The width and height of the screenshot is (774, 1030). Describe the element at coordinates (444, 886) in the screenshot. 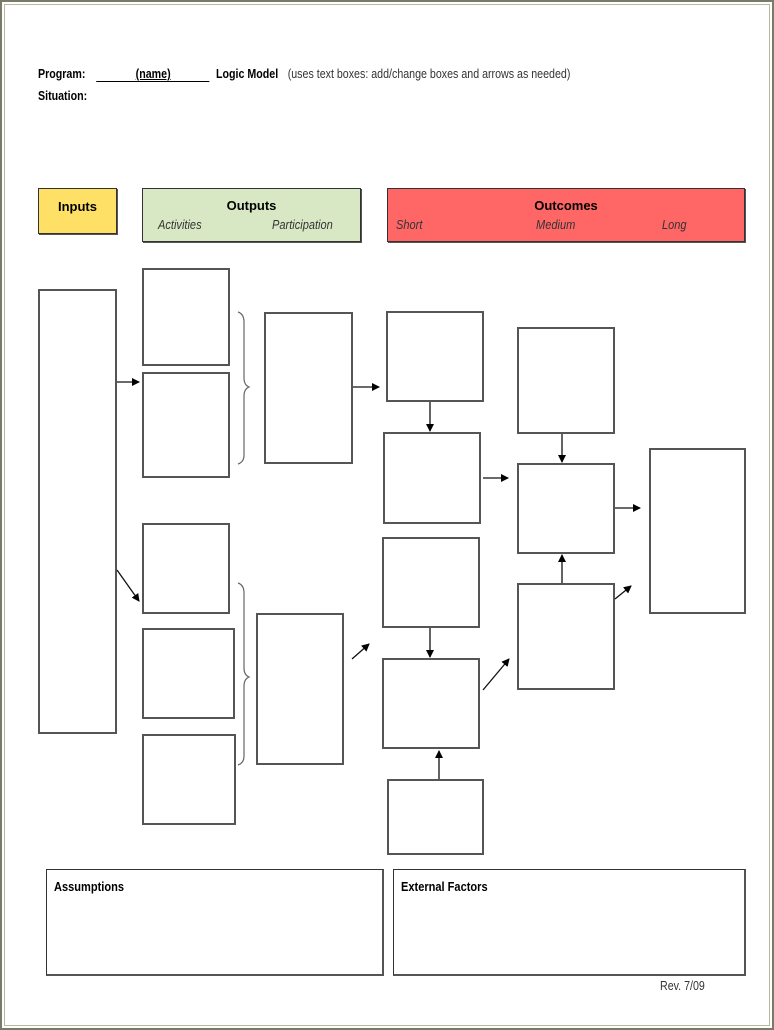

I see `external-factors-label: External Factors` at that location.